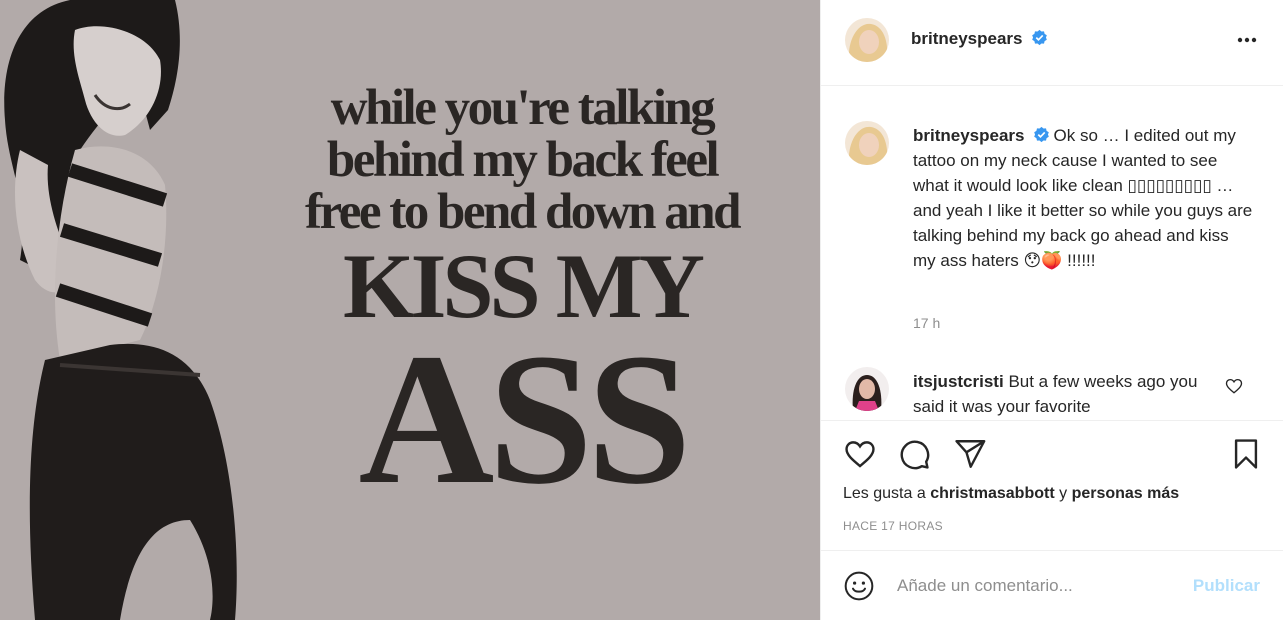 The width and height of the screenshot is (1283, 620). Describe the element at coordinates (926, 323) in the screenshot. I see `caption-time: 17 h` at that location.